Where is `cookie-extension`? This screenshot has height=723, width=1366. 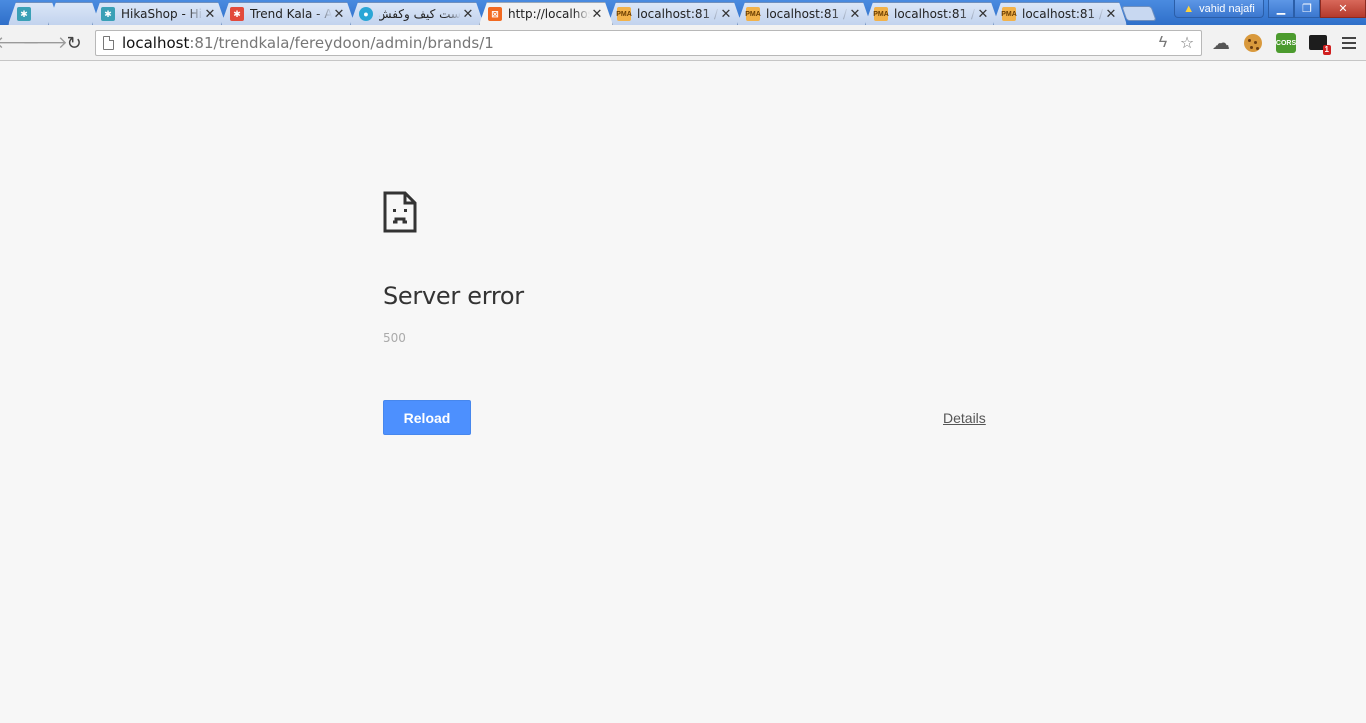
cookie-extension is located at coordinates (1253, 43).